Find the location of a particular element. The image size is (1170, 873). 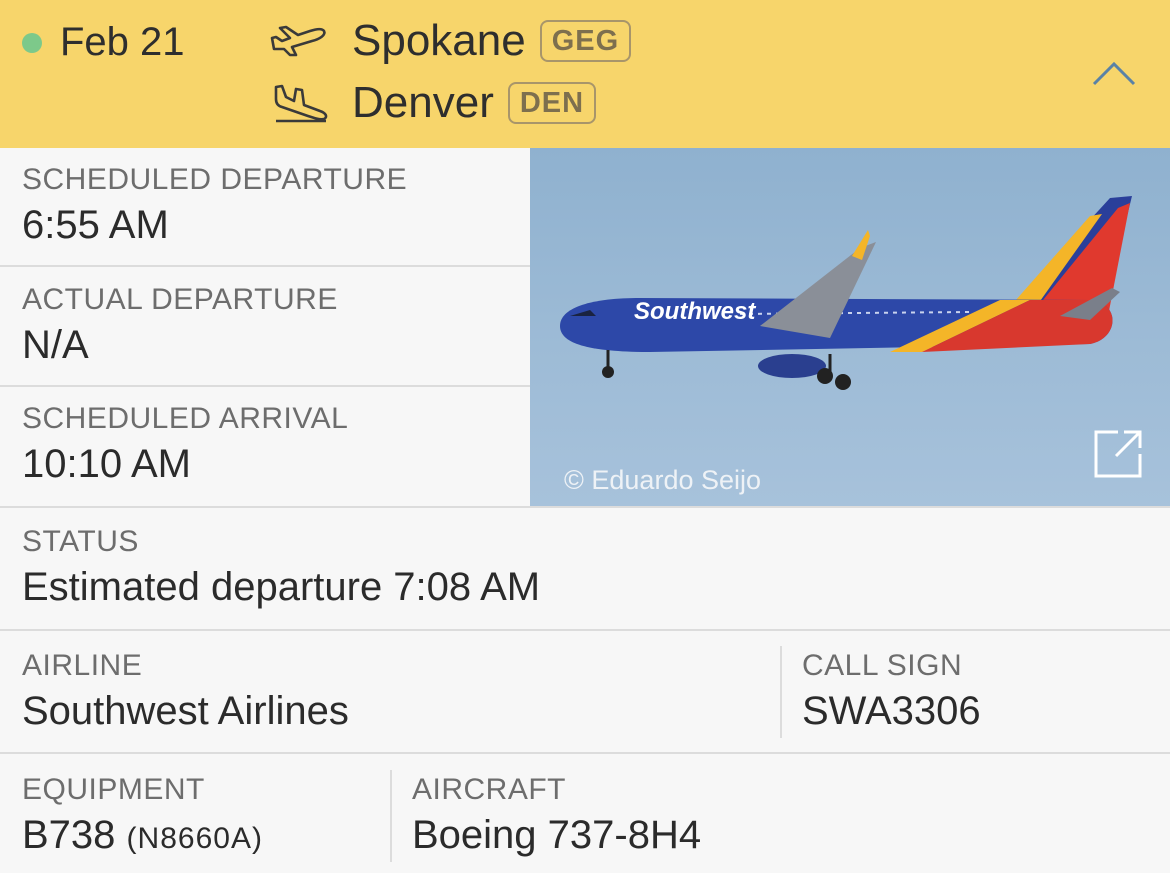

photo-credit: © Eduardo Seijo is located at coordinates (663, 480).